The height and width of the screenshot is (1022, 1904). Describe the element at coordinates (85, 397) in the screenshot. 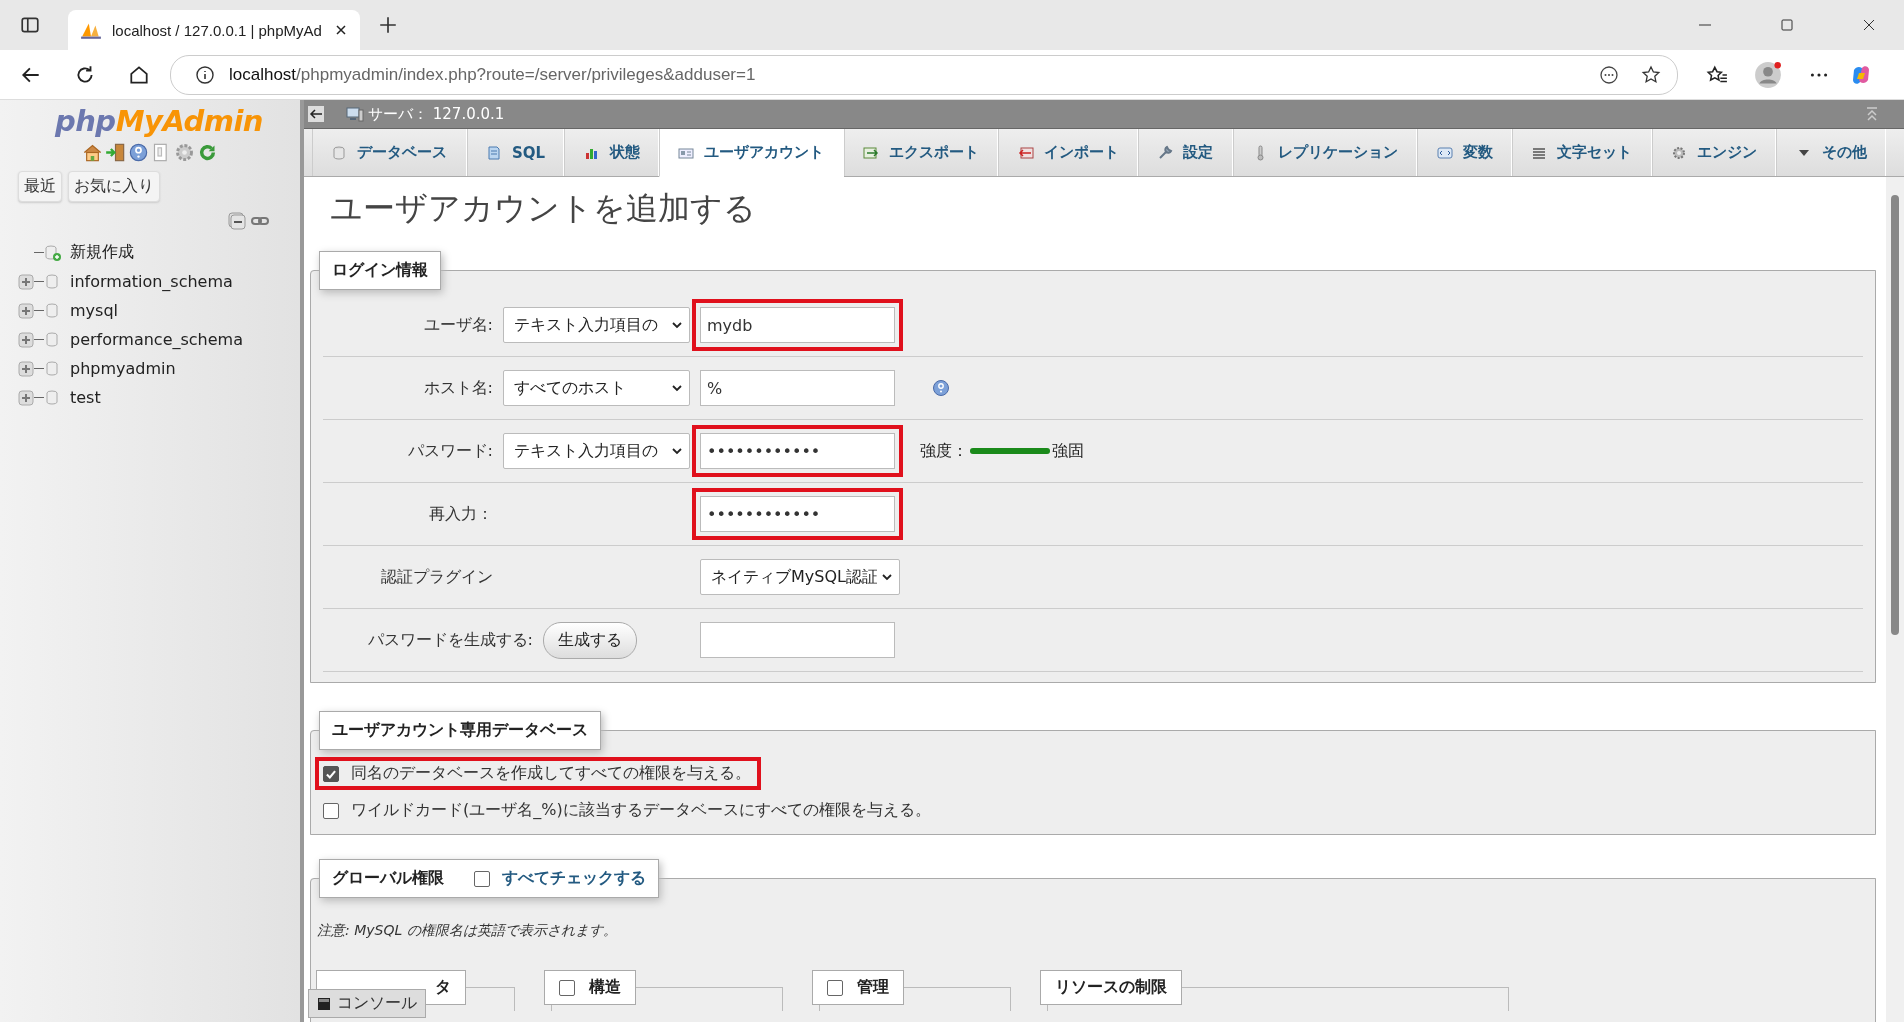

I see `tree-item: test` at that location.